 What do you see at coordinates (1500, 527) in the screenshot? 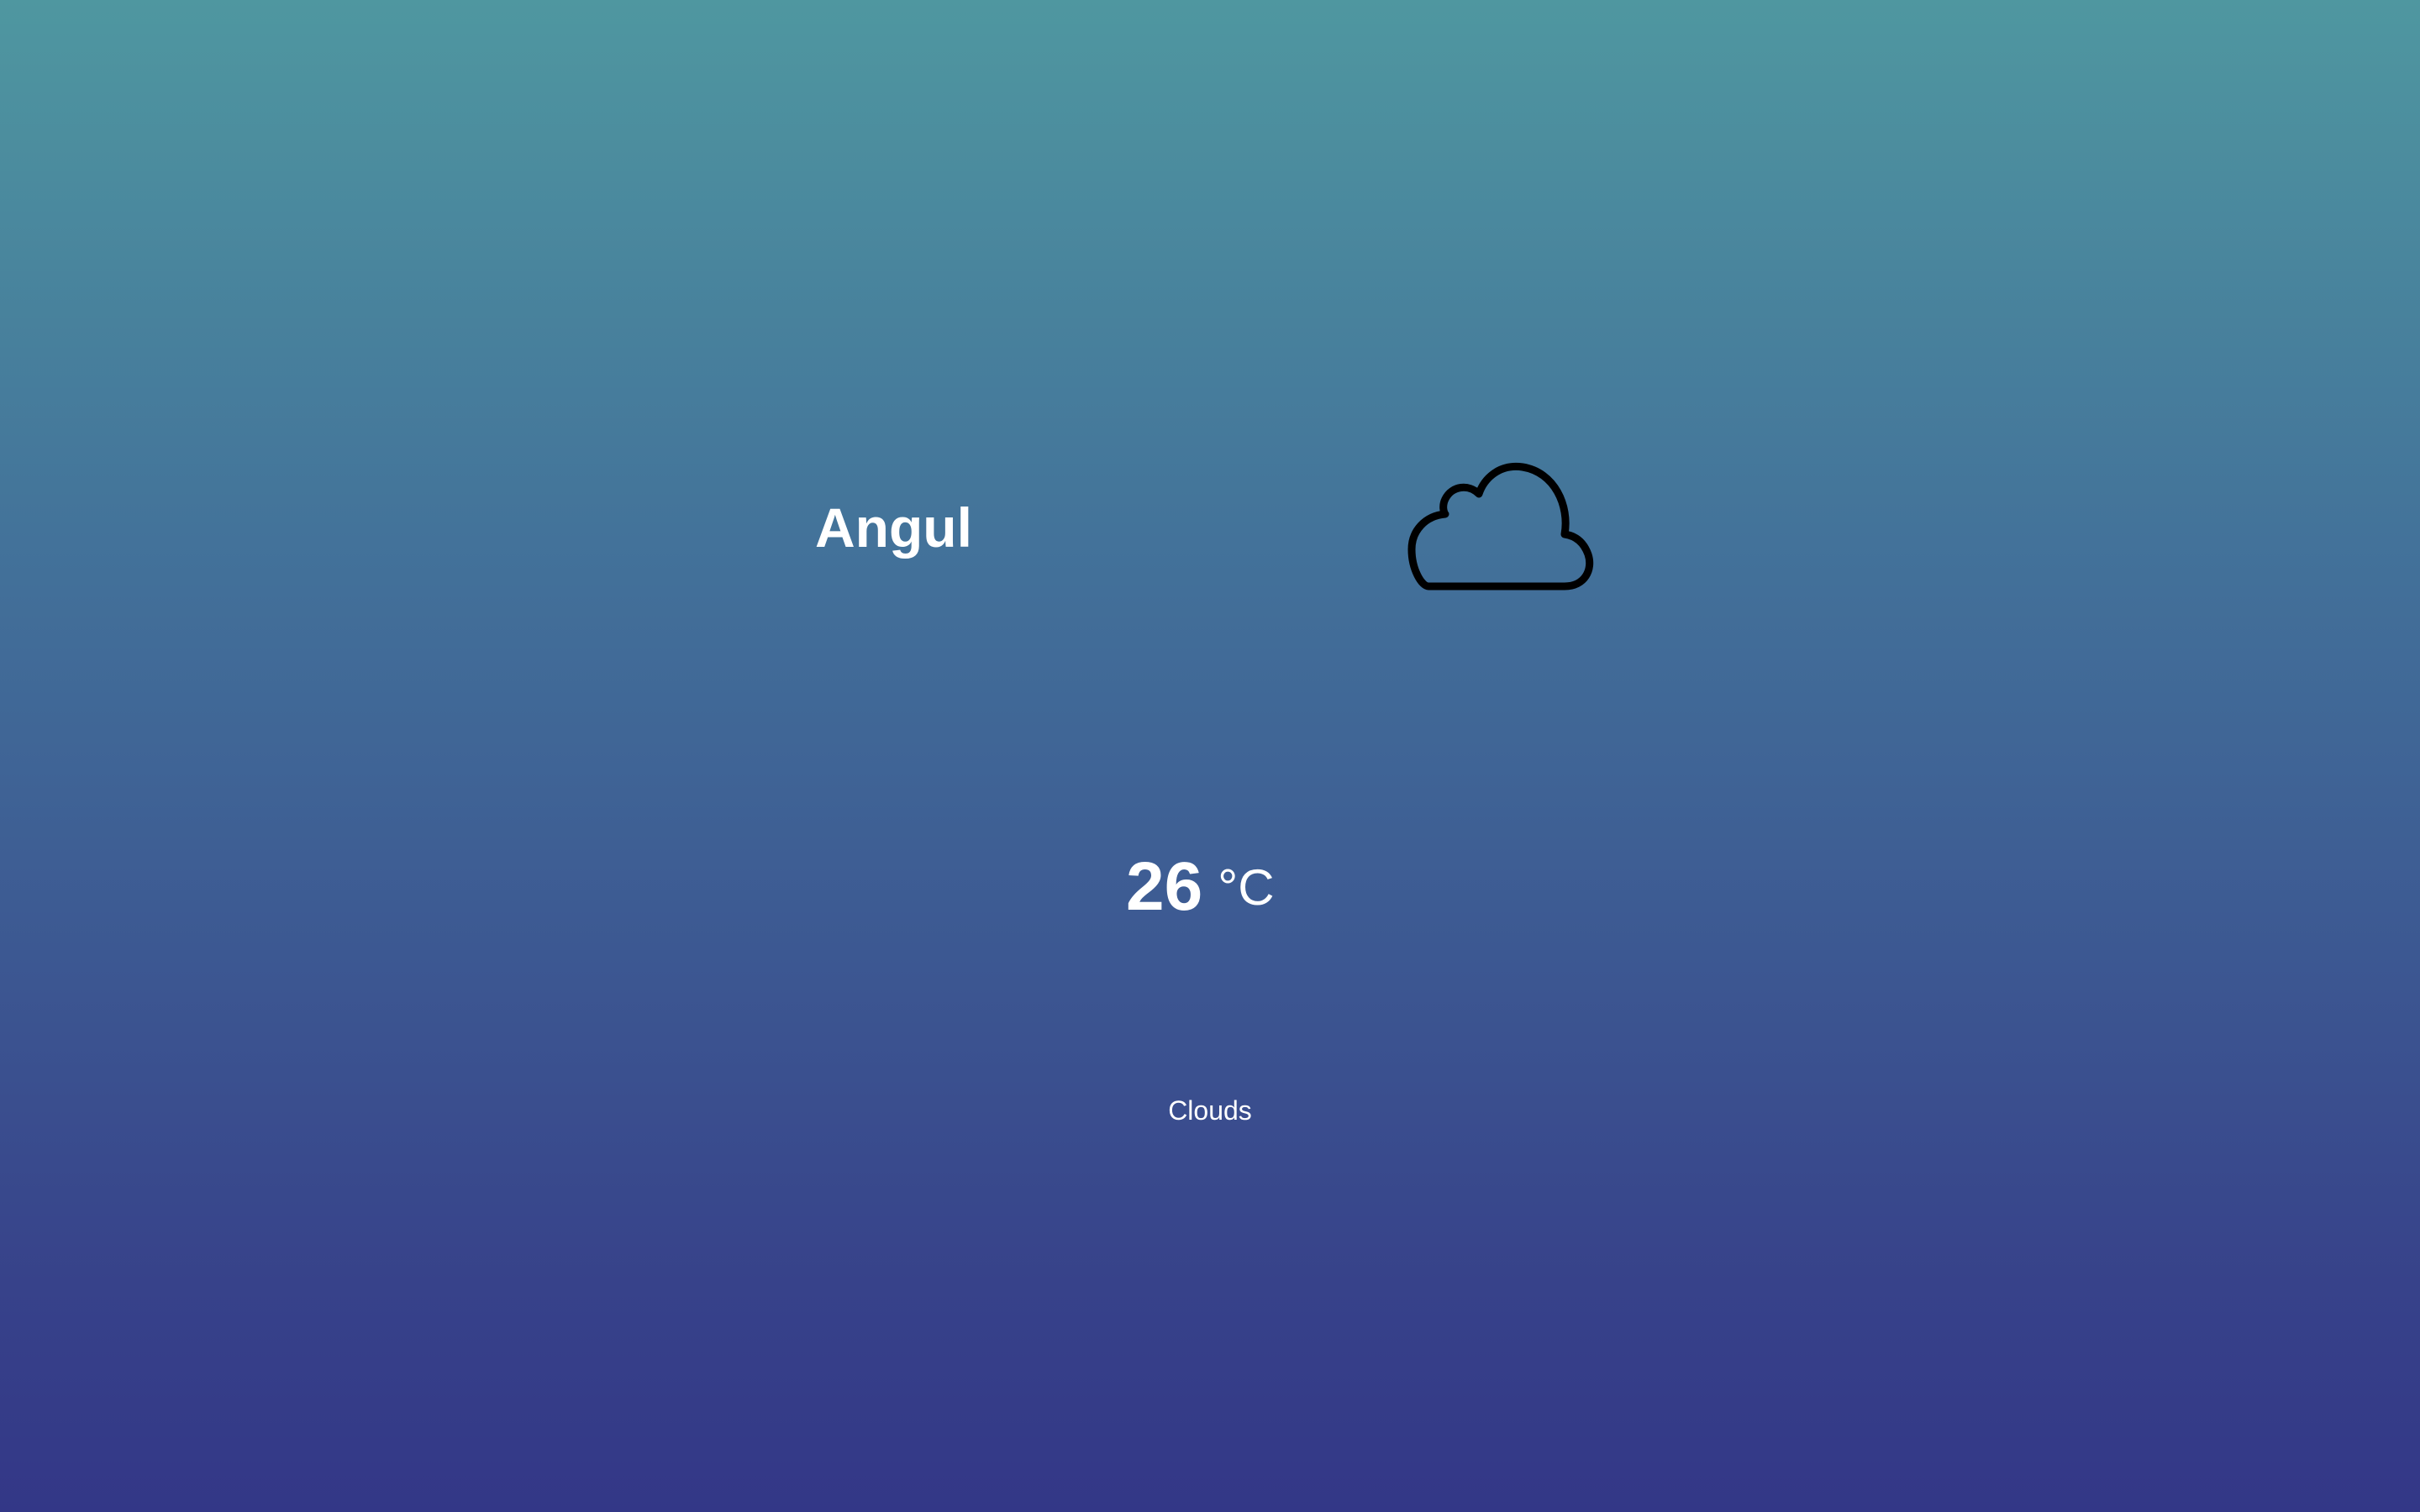
I see `cloud-icon` at bounding box center [1500, 527].